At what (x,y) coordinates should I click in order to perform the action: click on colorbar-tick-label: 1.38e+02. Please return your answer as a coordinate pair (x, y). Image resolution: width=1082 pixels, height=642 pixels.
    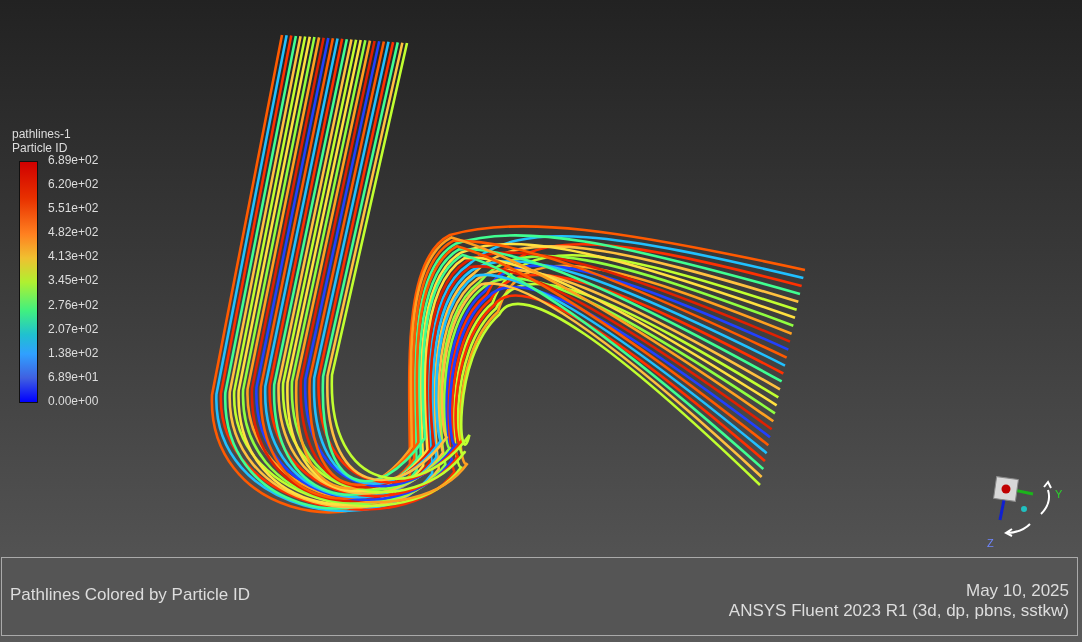
    Looking at the image, I should click on (73, 353).